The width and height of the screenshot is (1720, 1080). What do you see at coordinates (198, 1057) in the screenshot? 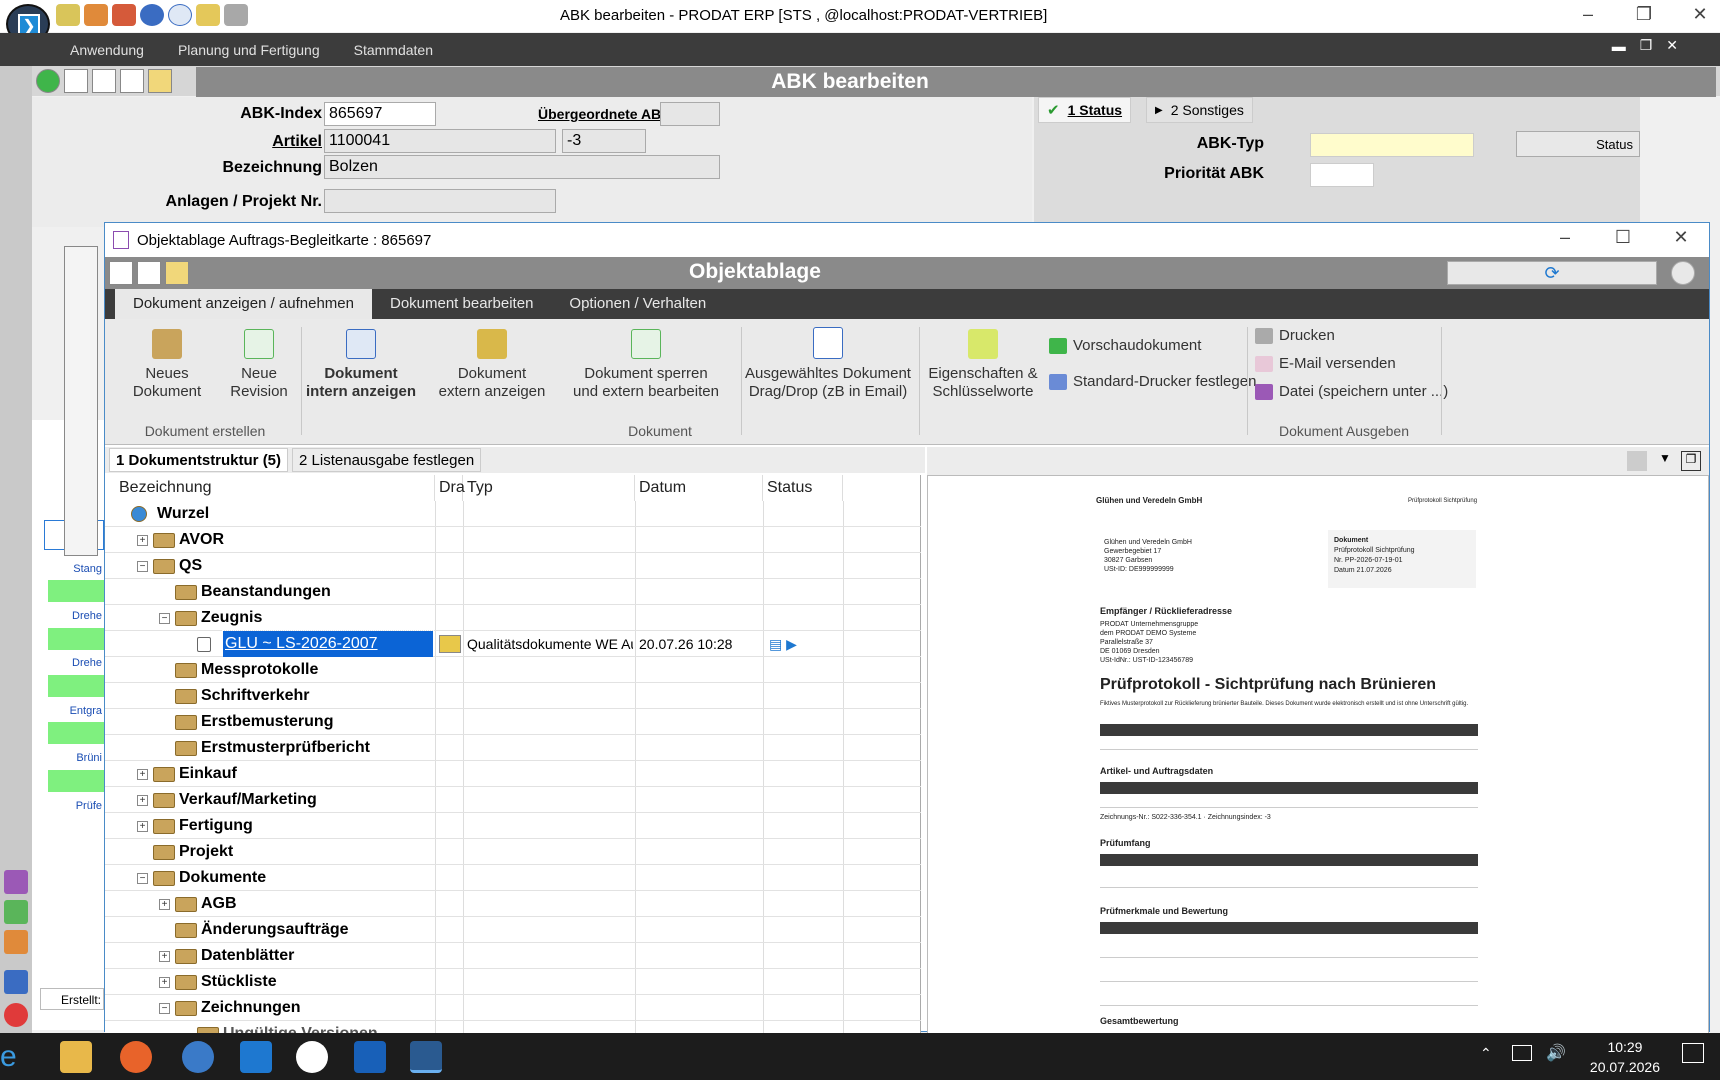
I see `app-icon` at bounding box center [198, 1057].